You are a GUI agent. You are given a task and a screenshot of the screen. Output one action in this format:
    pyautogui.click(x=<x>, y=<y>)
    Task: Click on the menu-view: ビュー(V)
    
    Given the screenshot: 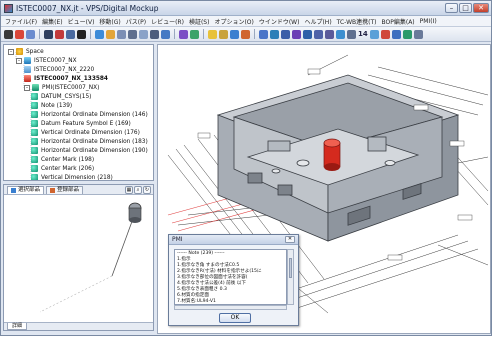 What is the action you would take?
    pyautogui.click(x=81, y=21)
    